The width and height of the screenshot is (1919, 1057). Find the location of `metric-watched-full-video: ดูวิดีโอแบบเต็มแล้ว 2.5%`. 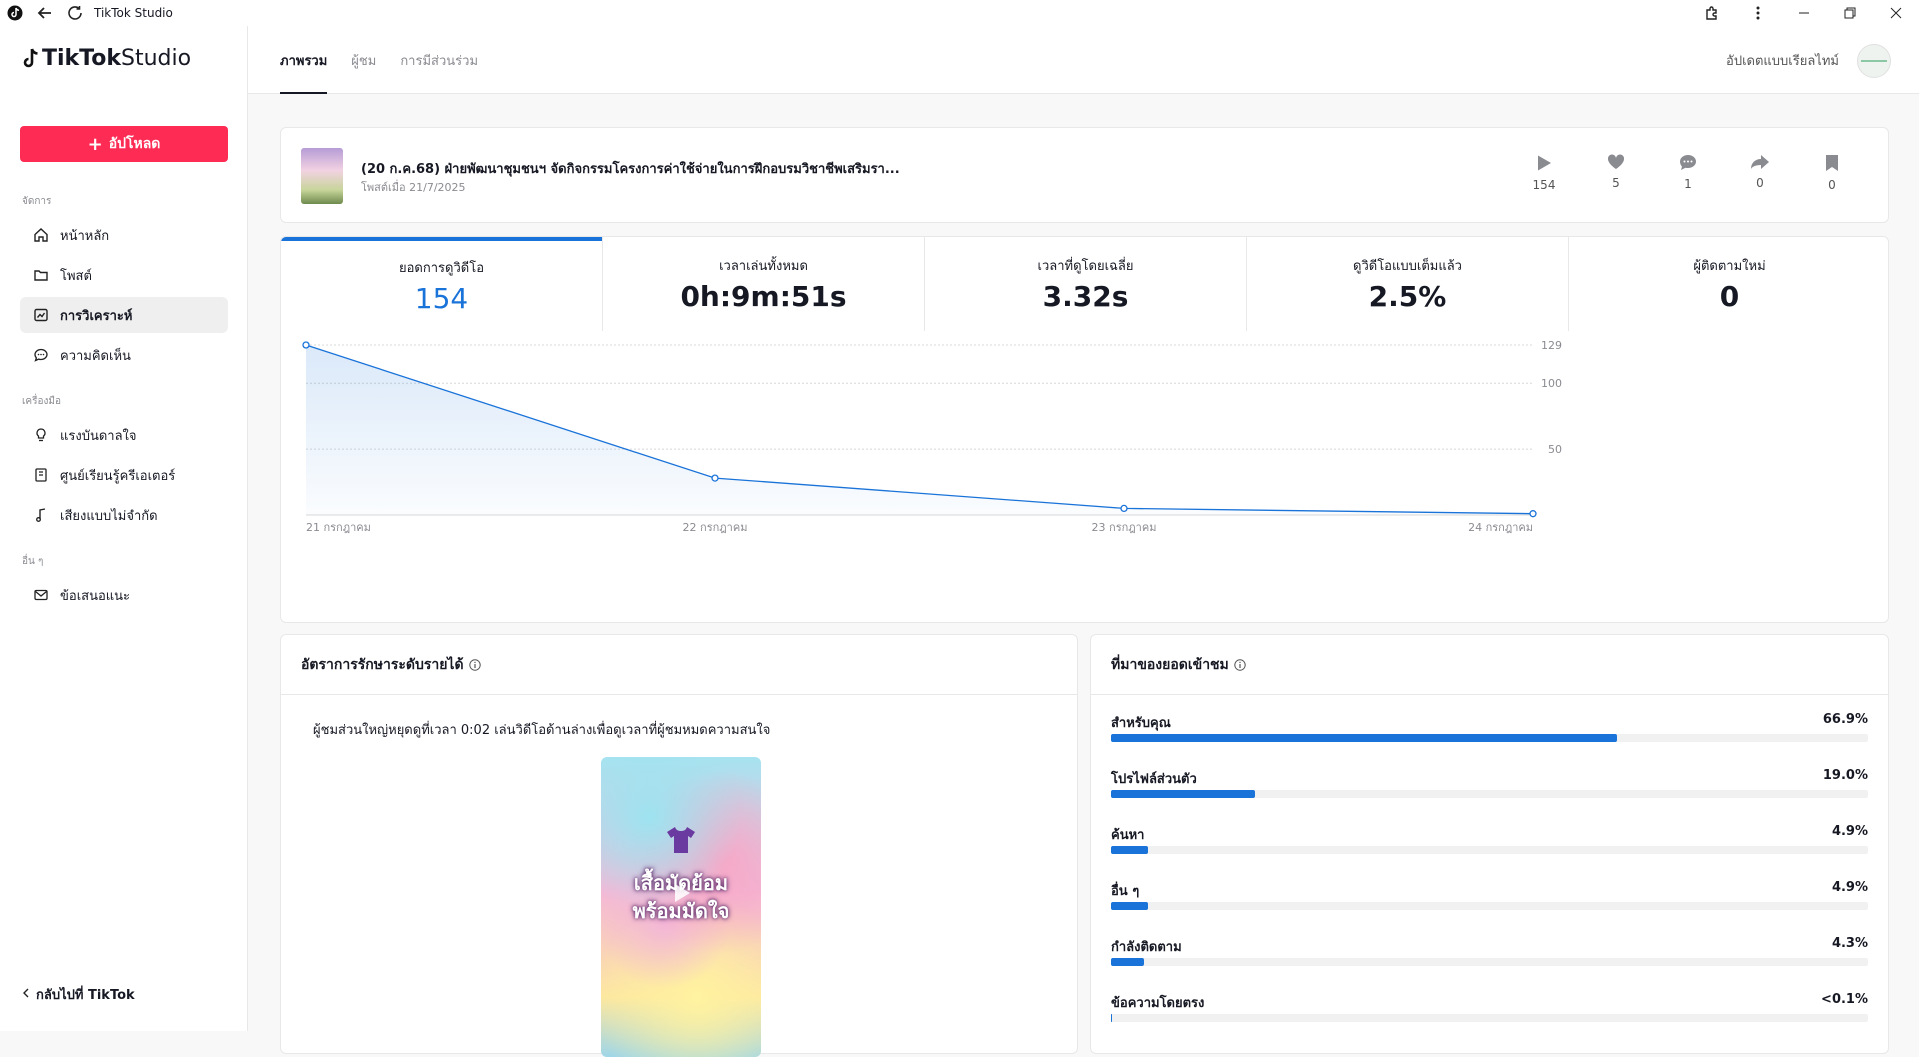

metric-watched-full-video: ดูวิดีโอแบบเต็มแล้ว 2.5% is located at coordinates (1407, 284).